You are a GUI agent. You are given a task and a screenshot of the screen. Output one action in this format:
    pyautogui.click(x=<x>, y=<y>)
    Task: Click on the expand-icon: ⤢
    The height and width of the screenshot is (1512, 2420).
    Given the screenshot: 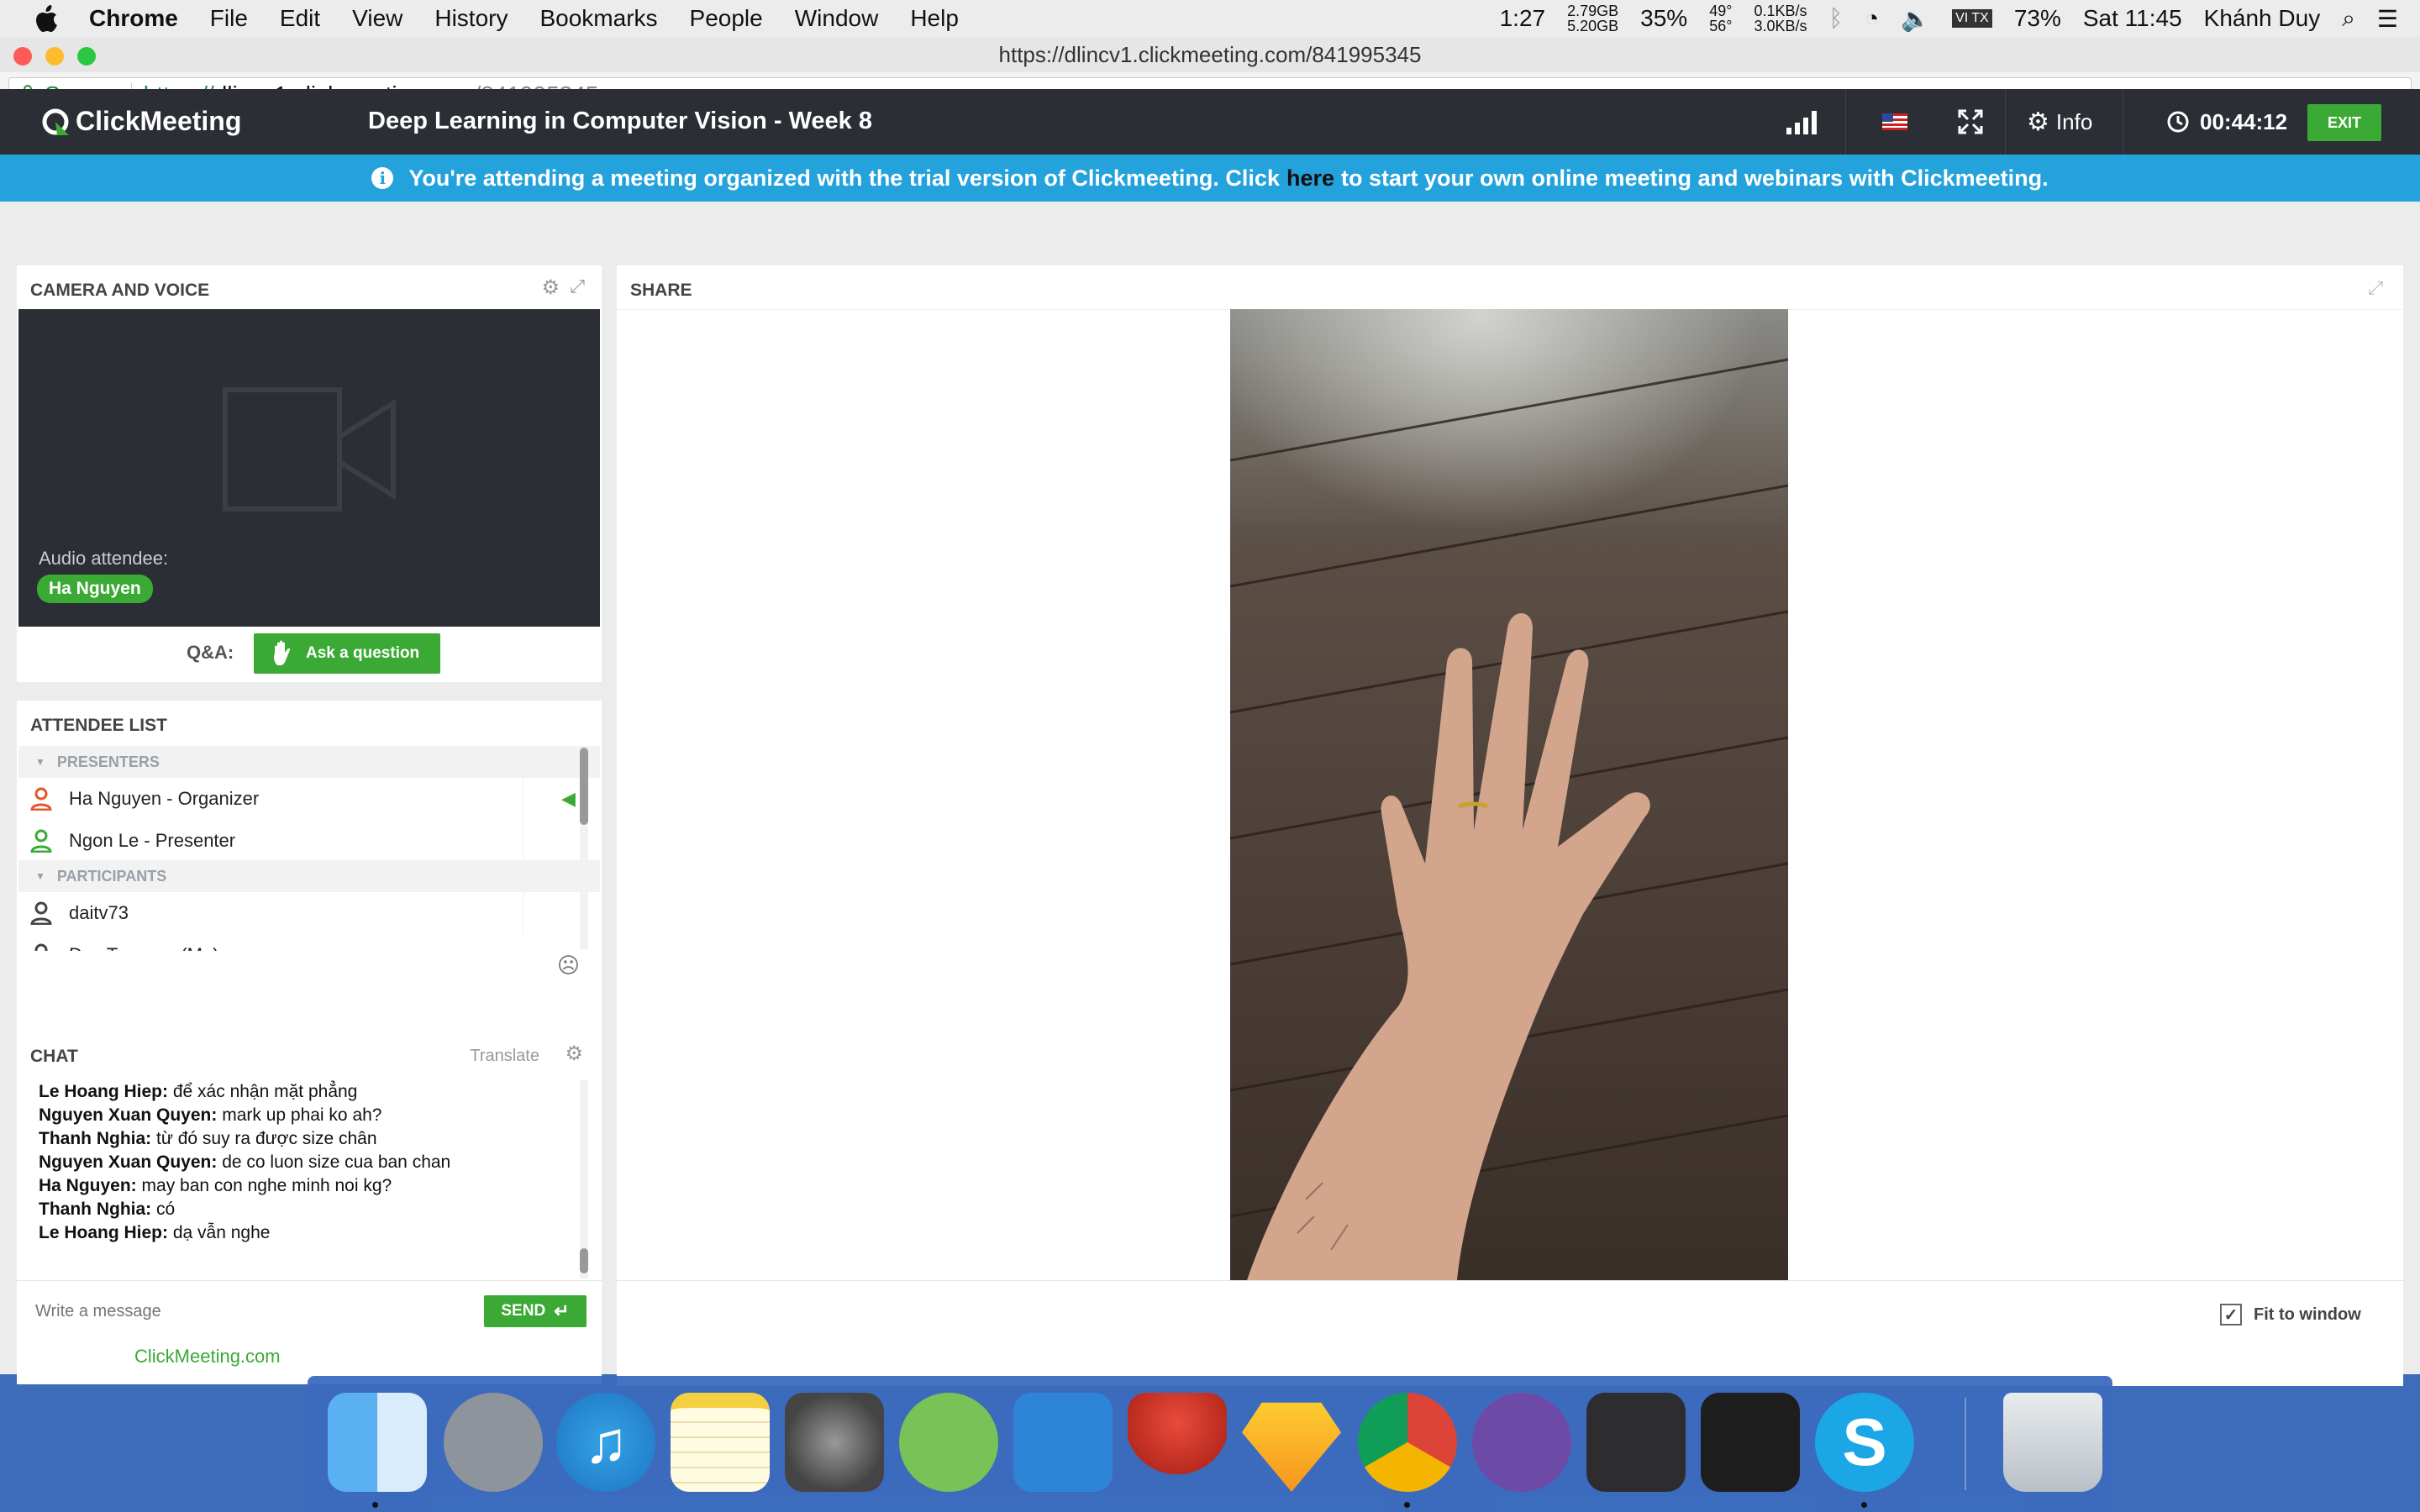 What is the action you would take?
    pyautogui.click(x=577, y=286)
    